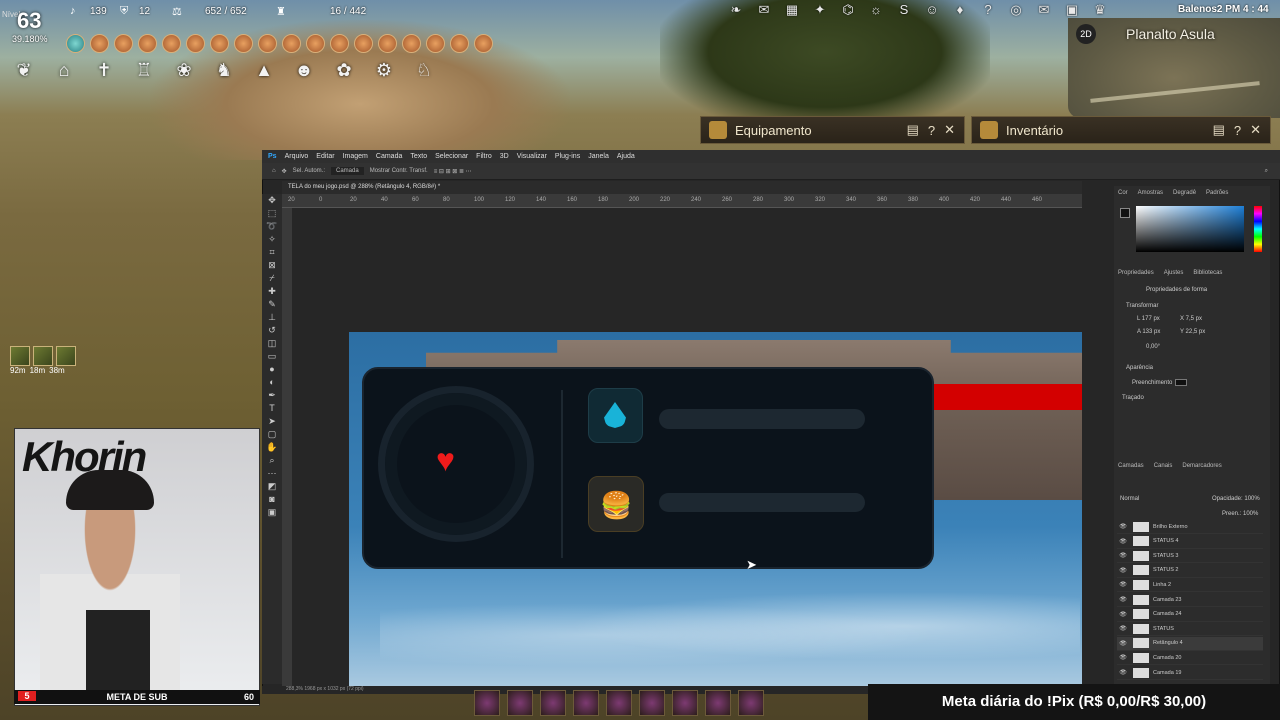 The image size is (1280, 720). What do you see at coordinates (309, 171) in the screenshot?
I see `auto-select-checkbox: Sel. Autom.:` at bounding box center [309, 171].